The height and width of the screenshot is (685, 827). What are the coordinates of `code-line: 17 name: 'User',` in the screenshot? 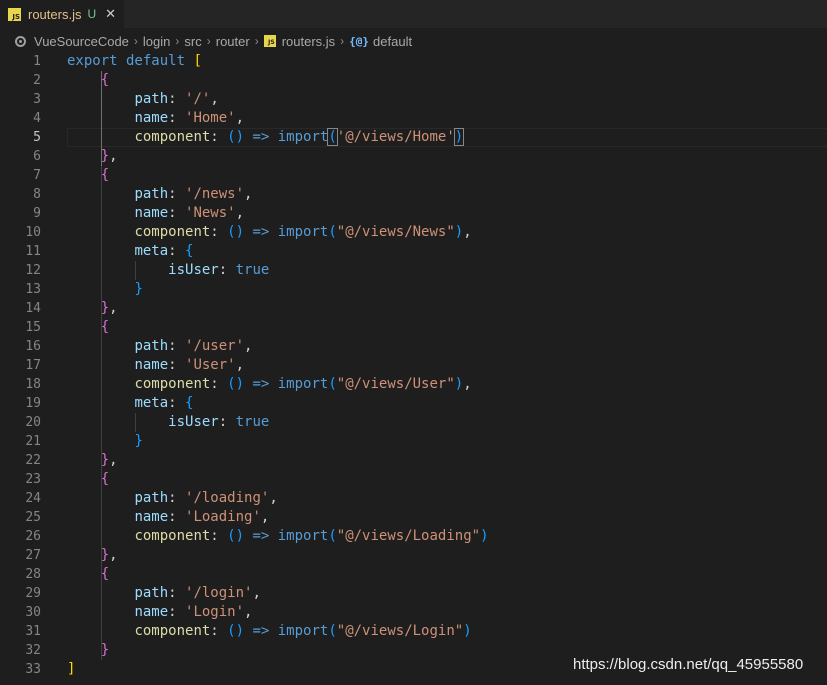 It's located at (413, 365).